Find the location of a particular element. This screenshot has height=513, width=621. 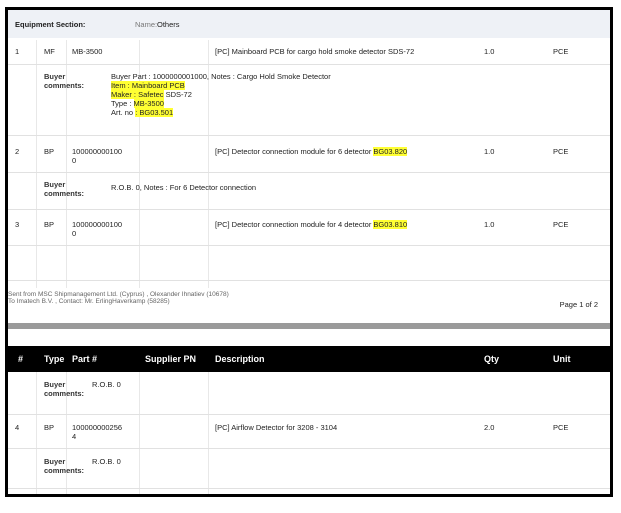

highlight: MB-3500 is located at coordinates (148, 103).